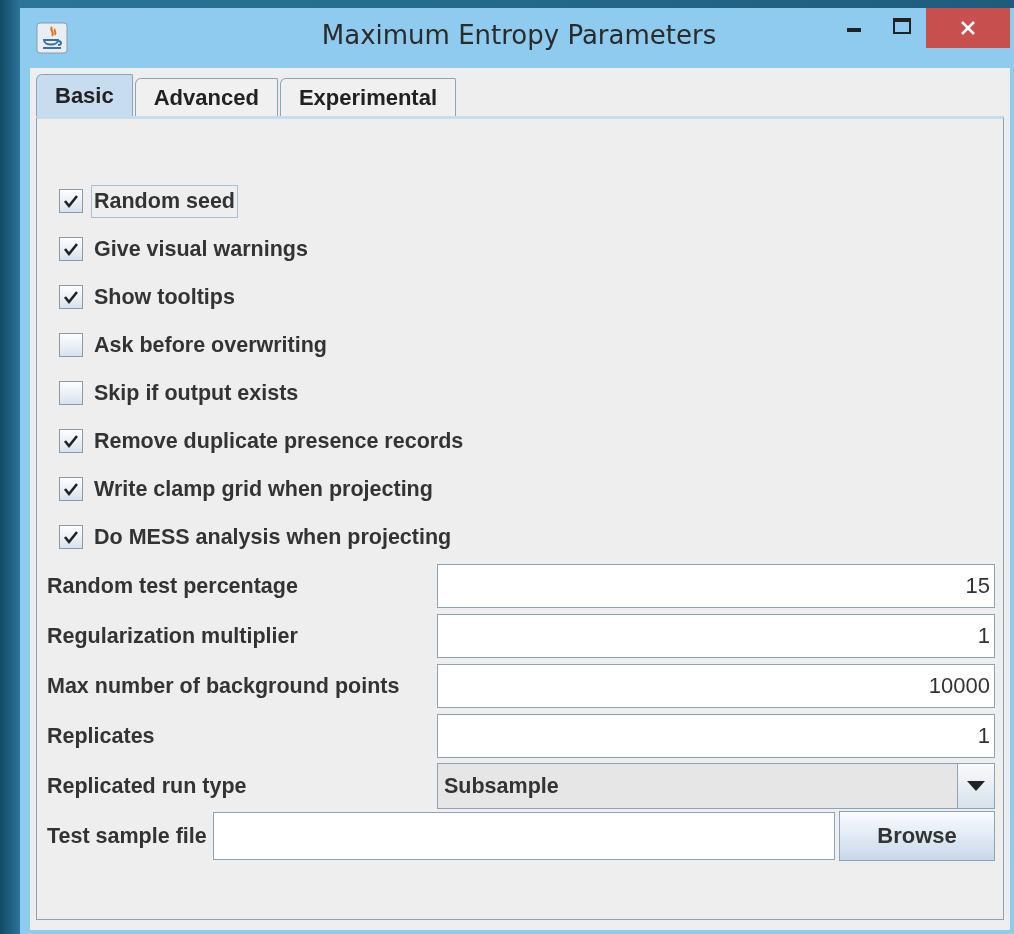  Describe the element at coordinates (263, 489) in the screenshot. I see `checkbox-label: Write clamp grid when projecting` at that location.